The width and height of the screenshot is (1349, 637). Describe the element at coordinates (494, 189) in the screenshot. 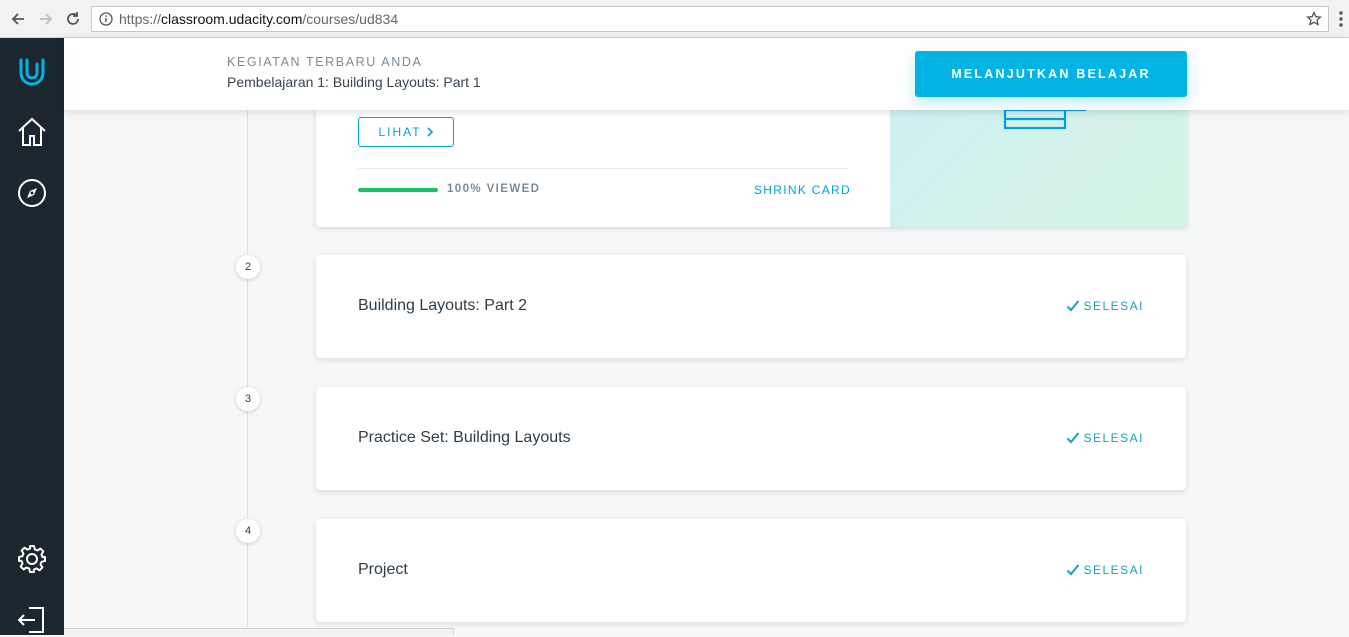

I see `progress-label: 100% VIEWED` at that location.